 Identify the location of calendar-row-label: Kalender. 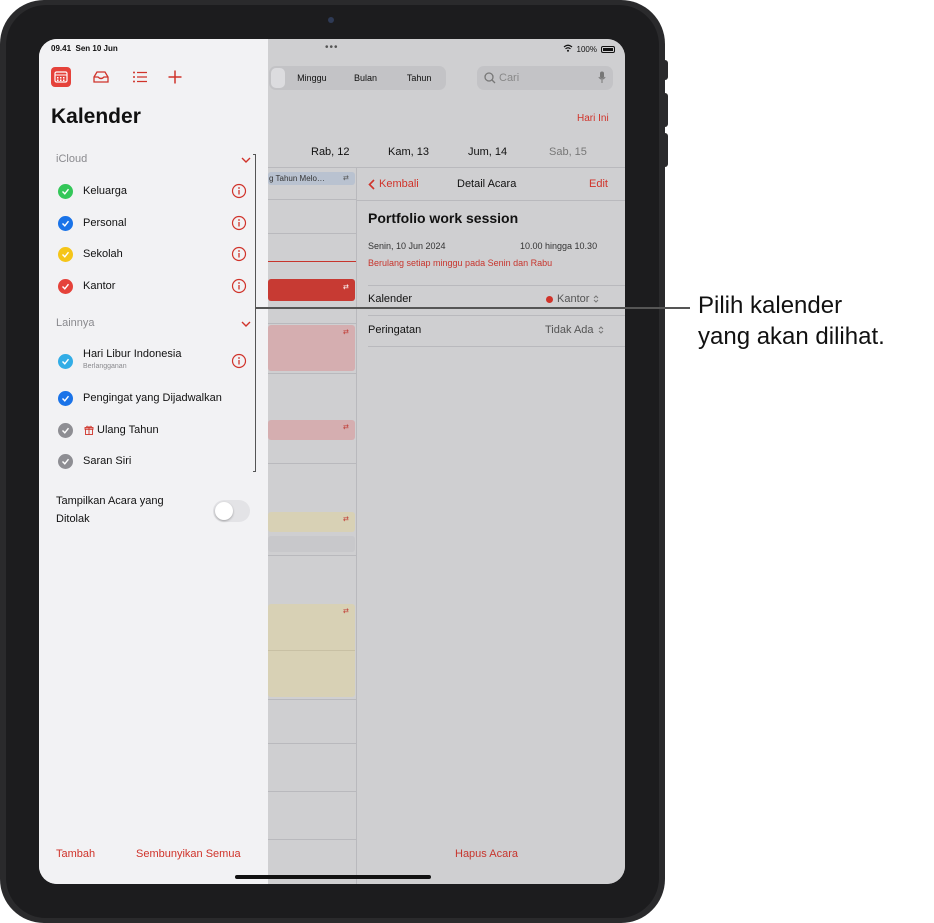
(390, 299).